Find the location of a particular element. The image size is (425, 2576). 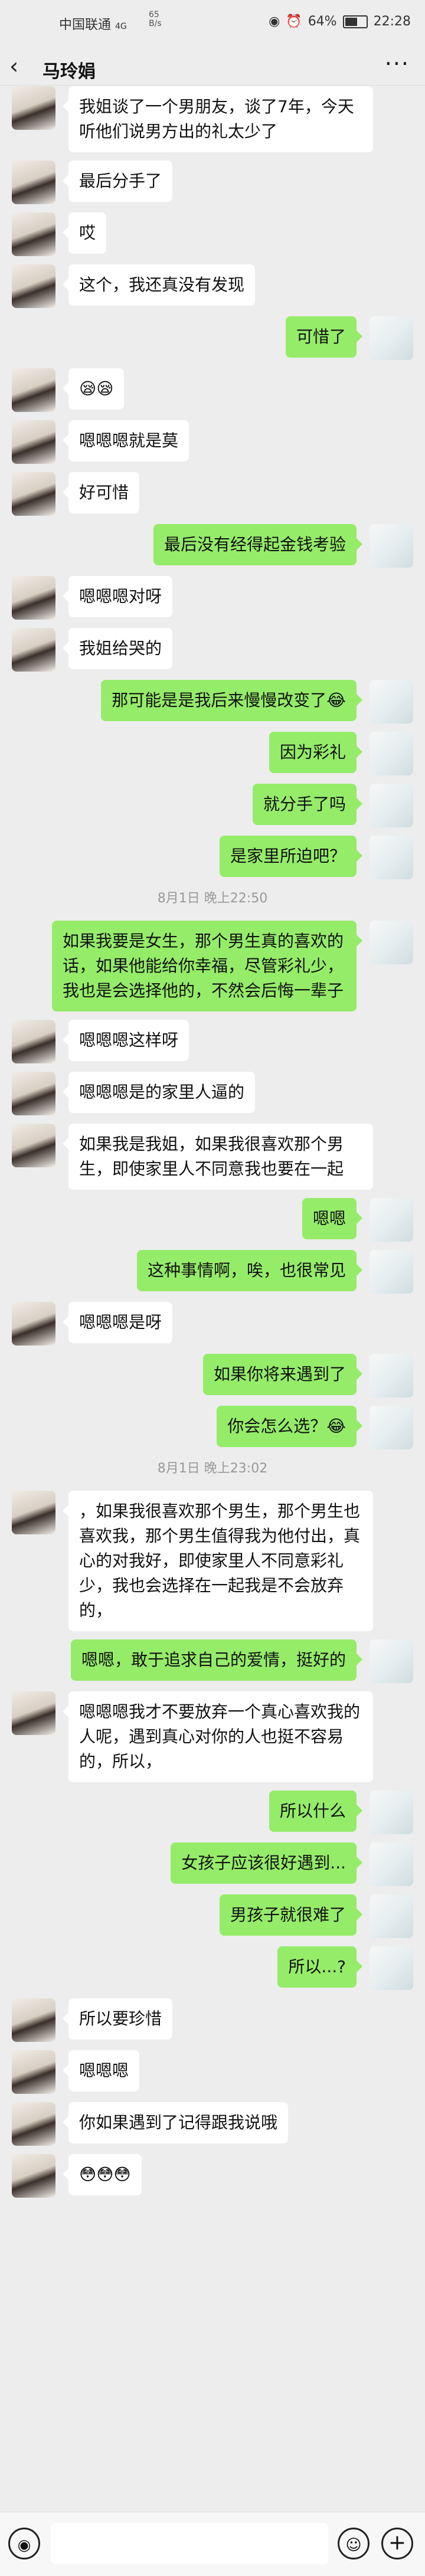

sent-message: 你会怎么选？😂 is located at coordinates (212, 1428).